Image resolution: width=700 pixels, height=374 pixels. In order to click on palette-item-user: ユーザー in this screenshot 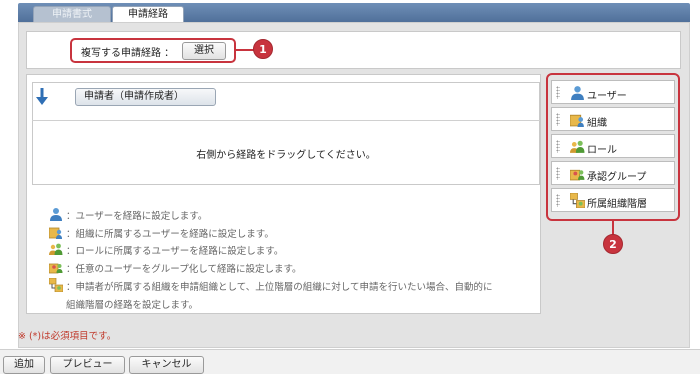, I will do `click(613, 92)`.